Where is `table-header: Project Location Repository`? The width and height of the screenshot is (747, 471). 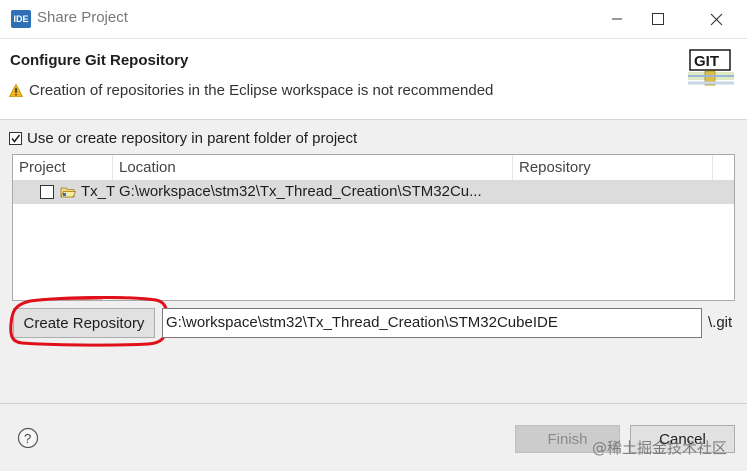
table-header: Project Location Repository is located at coordinates (373, 167).